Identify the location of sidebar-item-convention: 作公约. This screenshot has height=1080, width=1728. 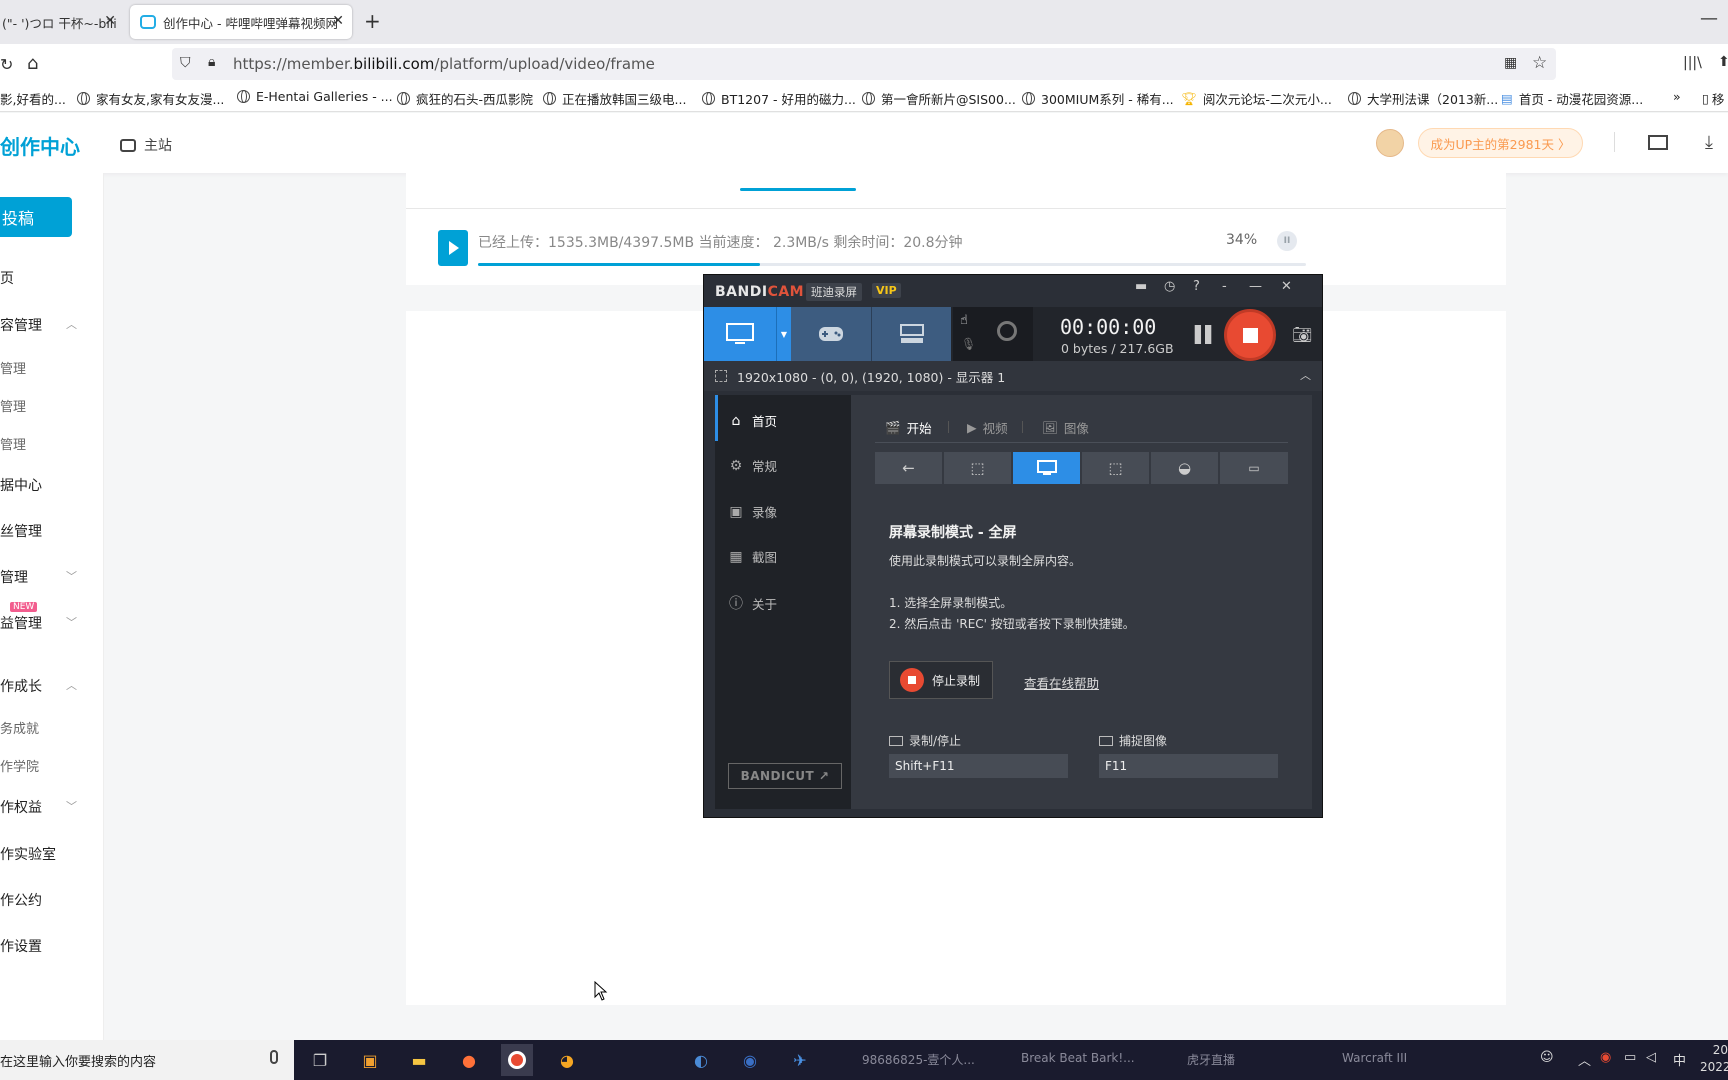
(21, 900).